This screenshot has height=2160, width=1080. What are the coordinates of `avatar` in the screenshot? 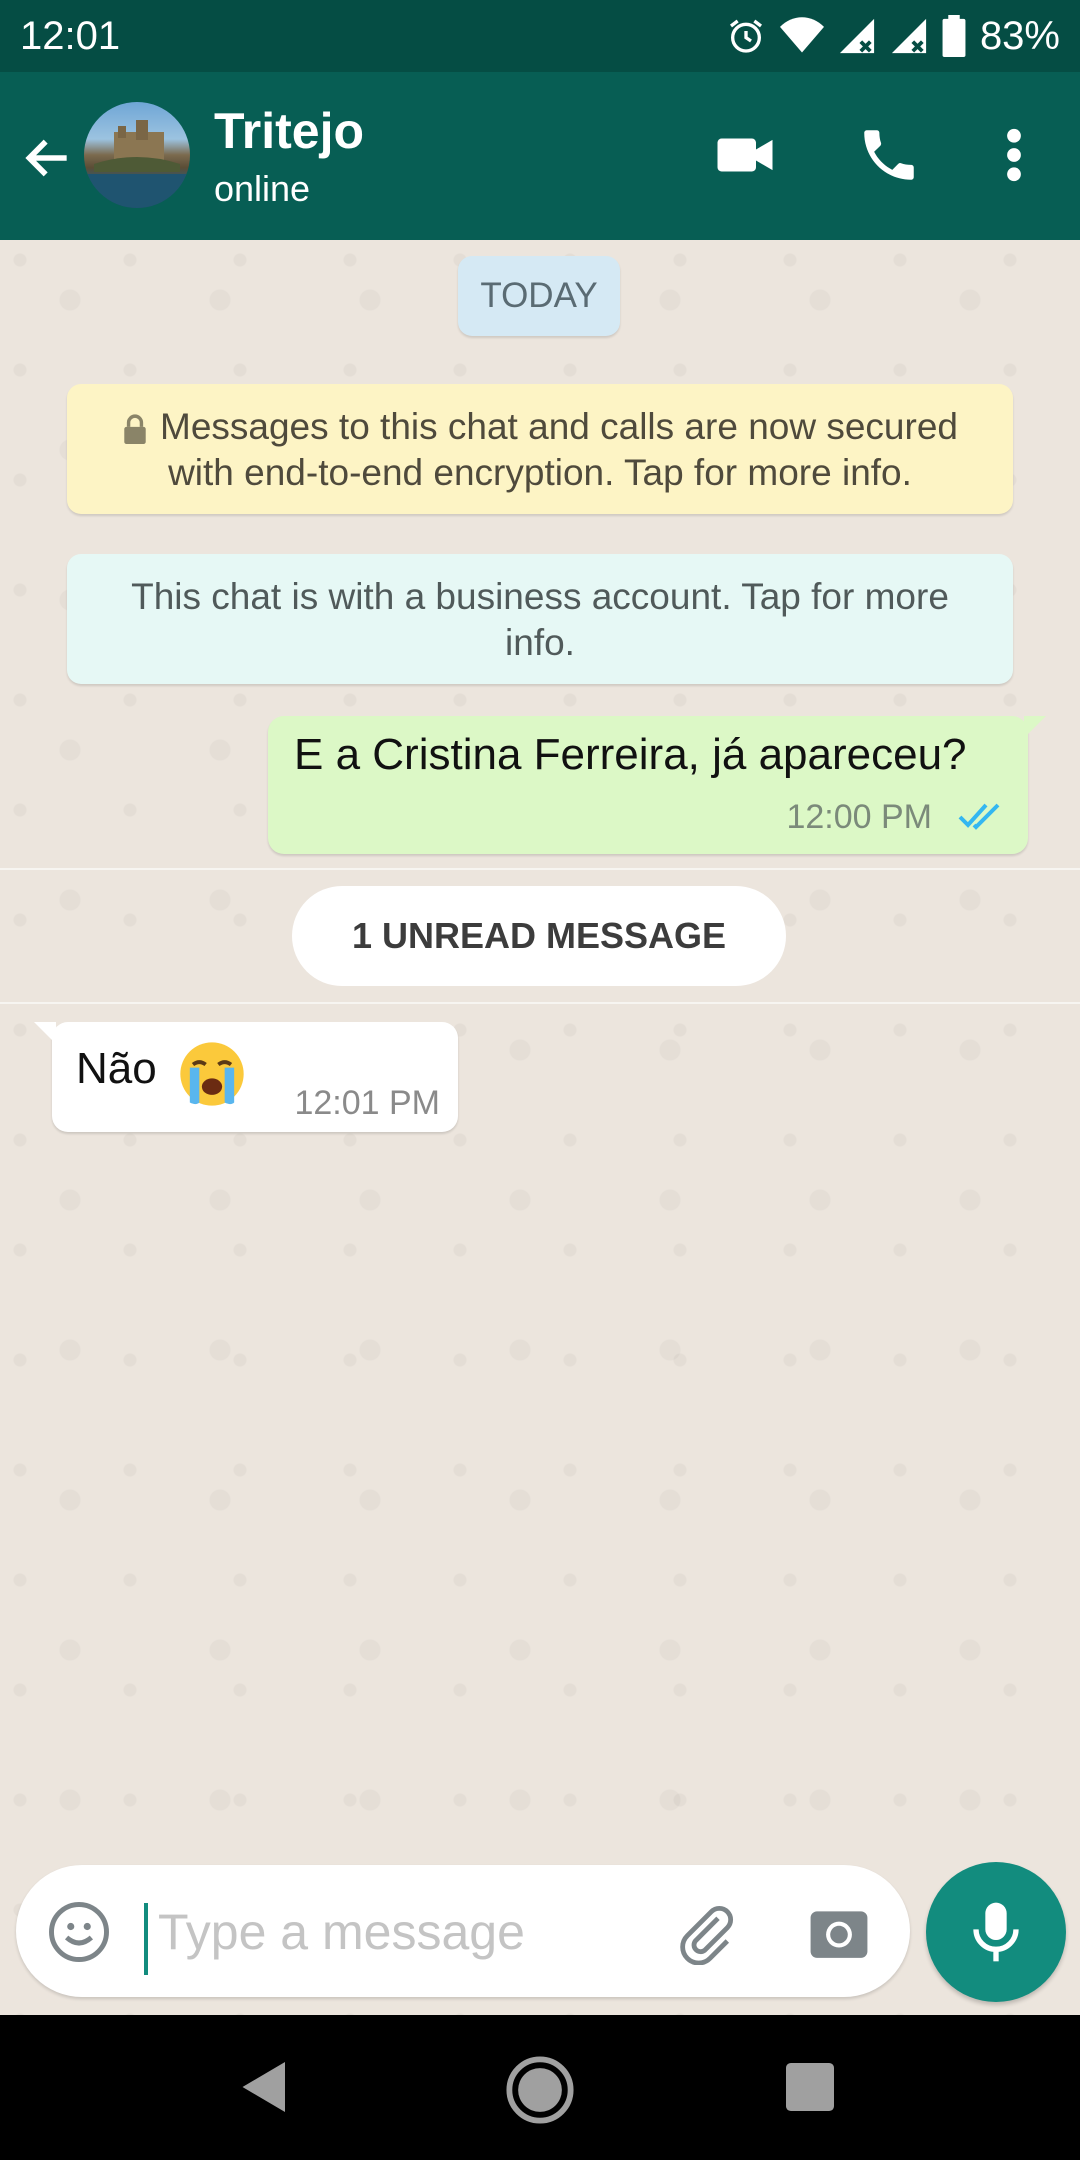 It's located at (137, 155).